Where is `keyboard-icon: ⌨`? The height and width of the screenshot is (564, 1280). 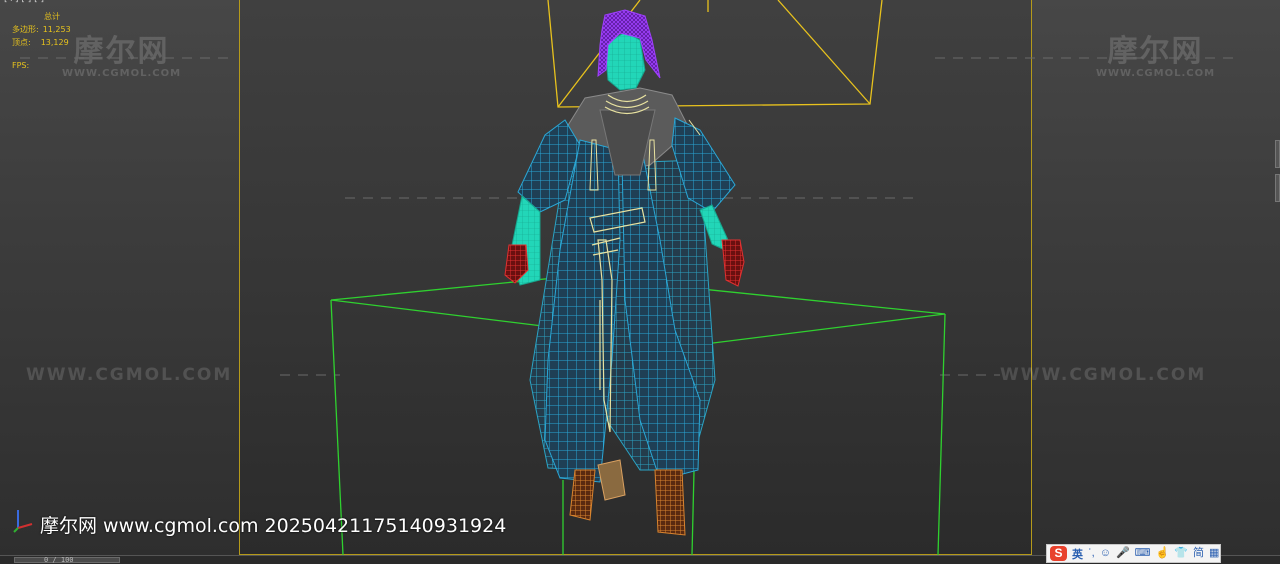
keyboard-icon: ⌨ is located at coordinates (1143, 553).